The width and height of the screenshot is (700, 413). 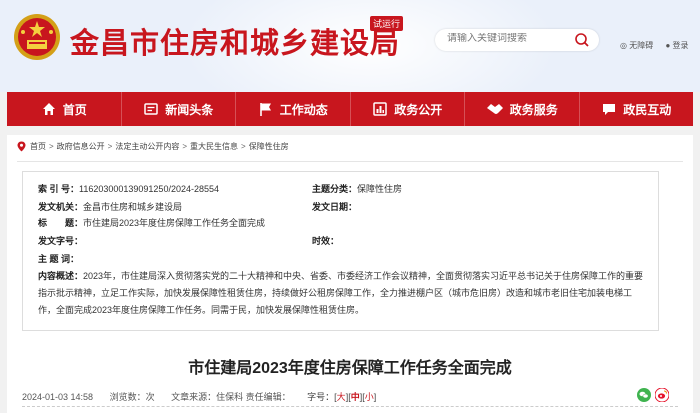 I want to click on index-row: 索 引 号：116203000139091250/2024-28554, so click(x=128, y=188).